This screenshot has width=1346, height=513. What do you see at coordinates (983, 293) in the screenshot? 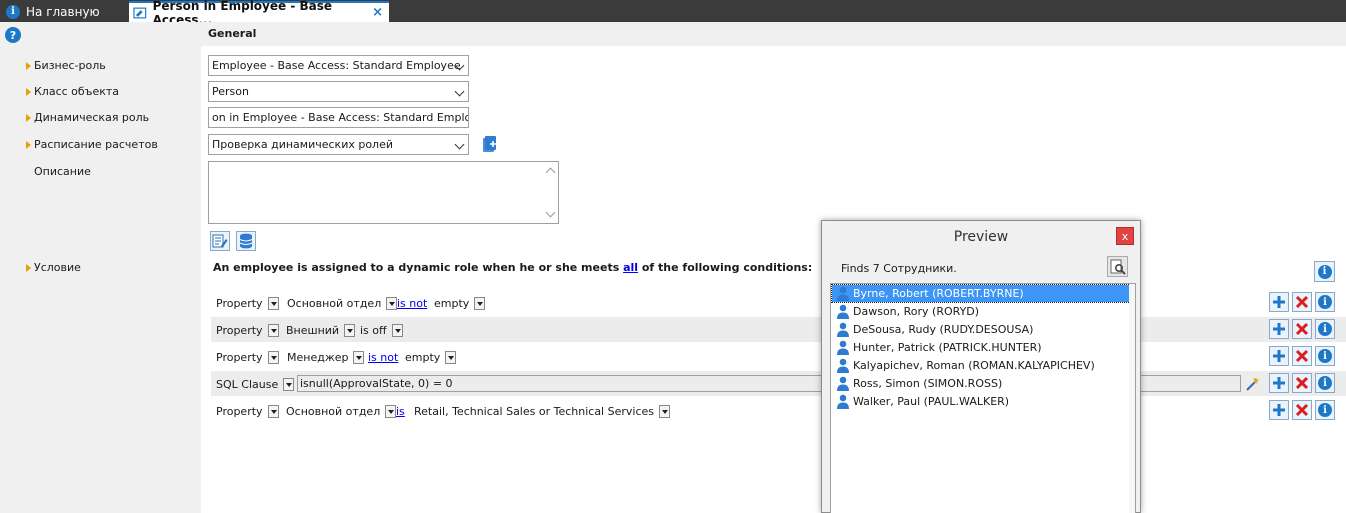
I see `preview-list-item: Byrne, Robert (ROBERT.BYRNE)` at bounding box center [983, 293].